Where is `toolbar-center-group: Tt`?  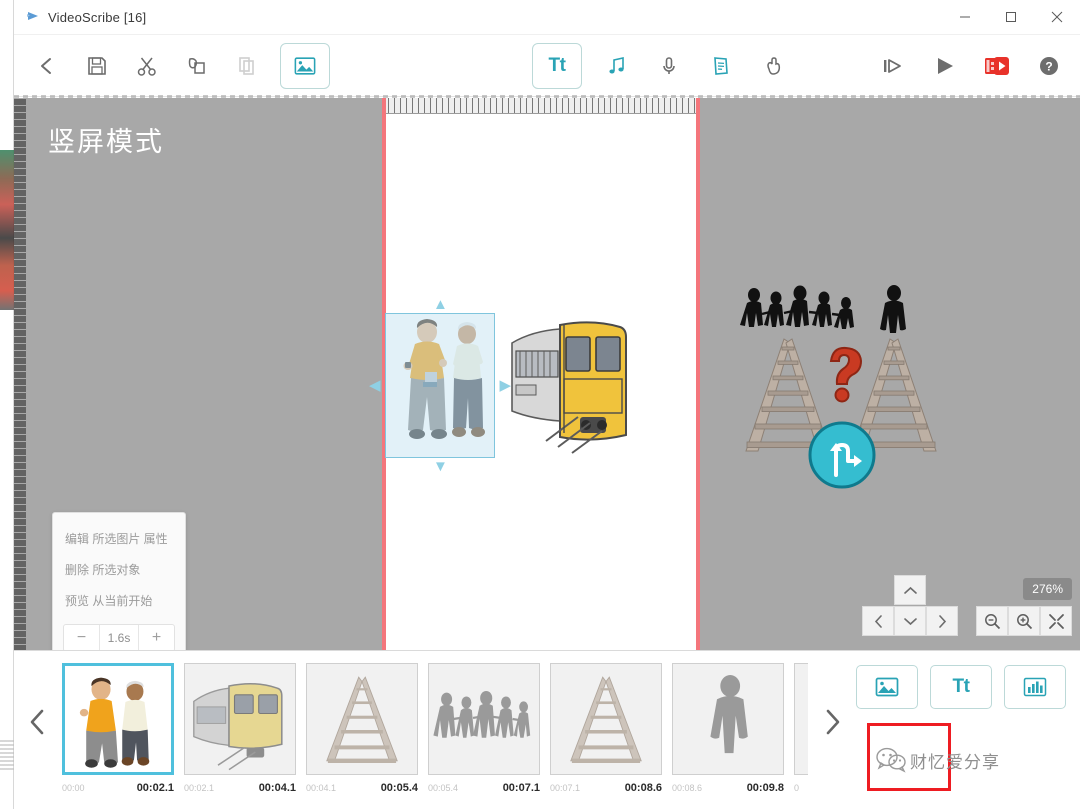 toolbar-center-group: Tt is located at coordinates (661, 65).